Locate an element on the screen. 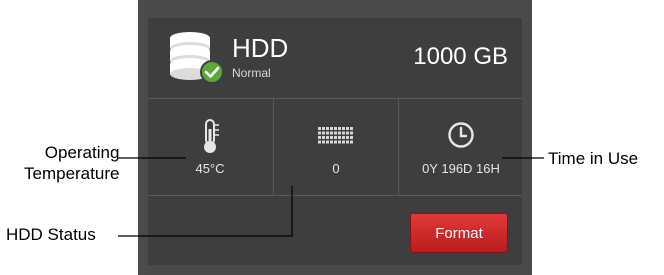 This screenshot has height=275, width=664. hdd-status-leader-line is located at coordinates (205, 211).